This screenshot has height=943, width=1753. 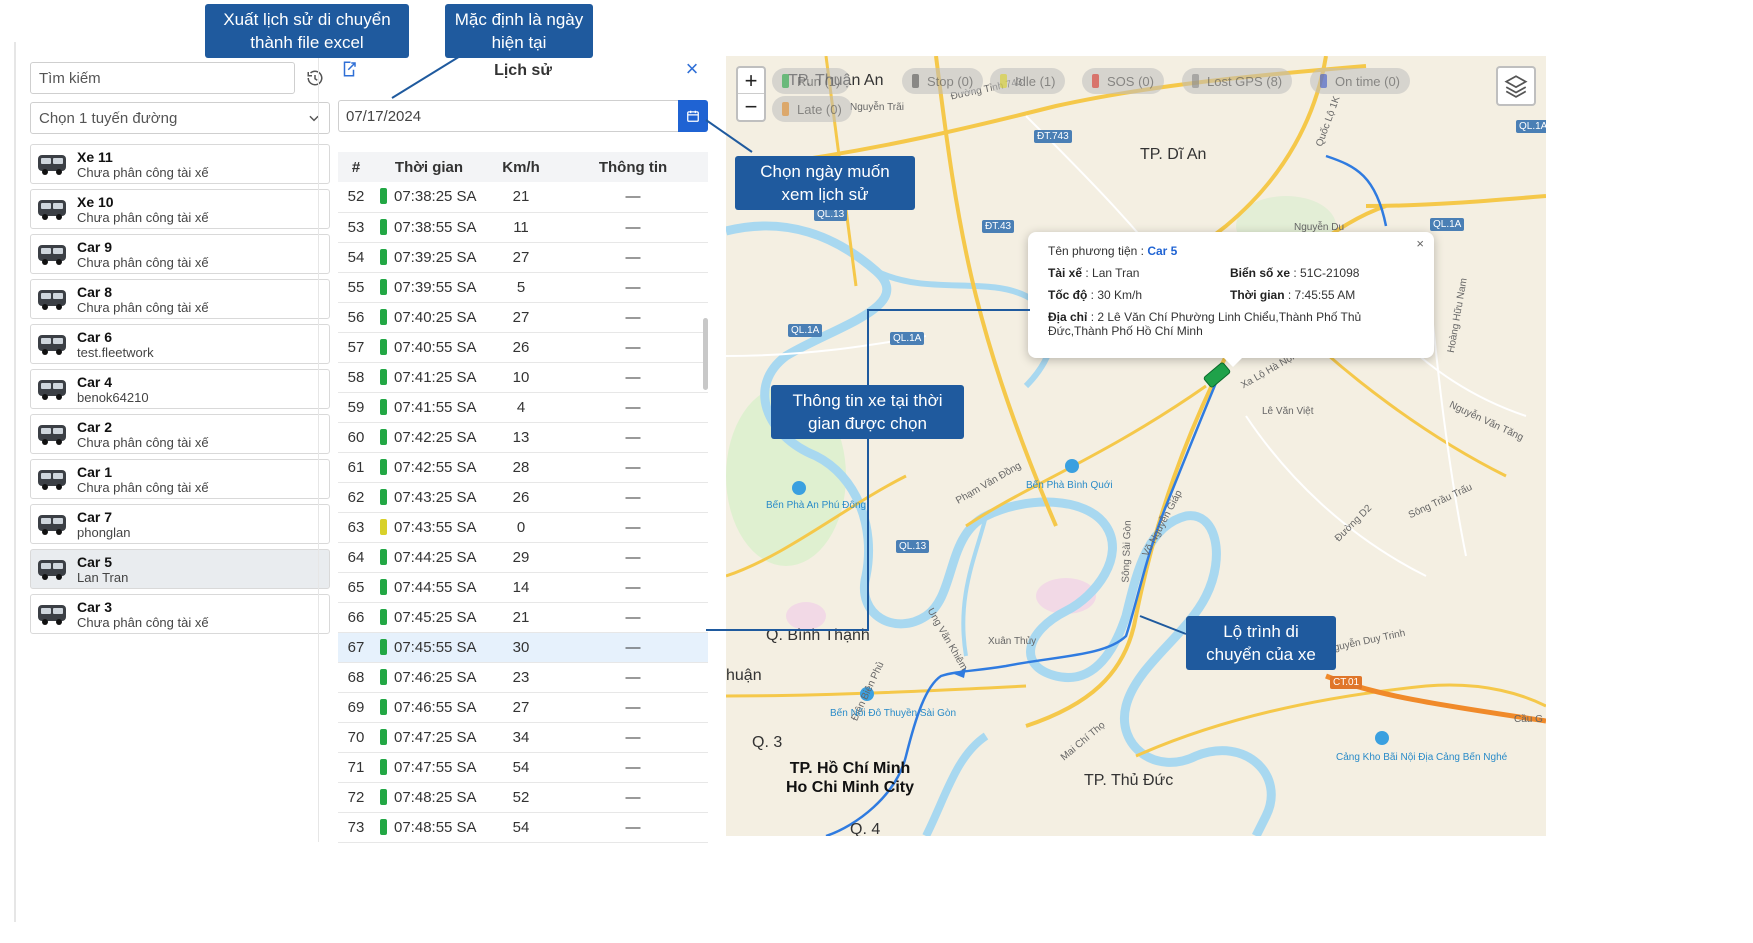 I want to click on vehicle-item: Car 1 Chưa phân công tài xế, so click(x=180, y=479).